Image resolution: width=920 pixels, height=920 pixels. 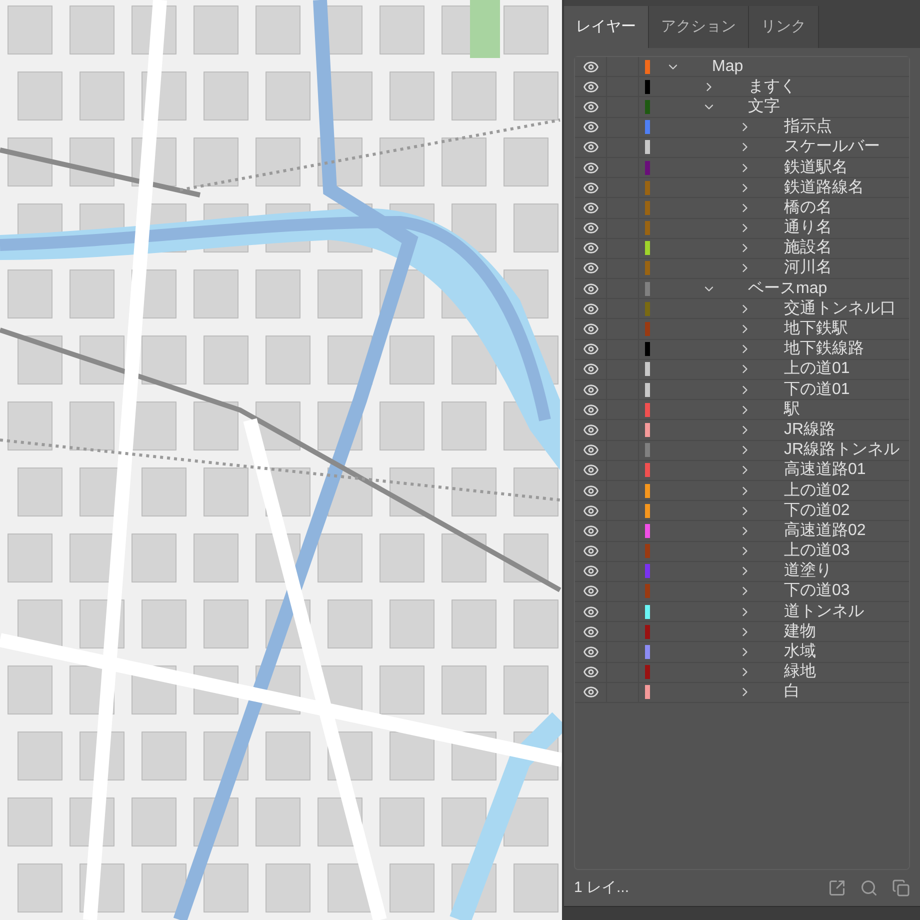 What do you see at coordinates (742, 289) in the screenshot?
I see `layer-row: ベースmap` at bounding box center [742, 289].